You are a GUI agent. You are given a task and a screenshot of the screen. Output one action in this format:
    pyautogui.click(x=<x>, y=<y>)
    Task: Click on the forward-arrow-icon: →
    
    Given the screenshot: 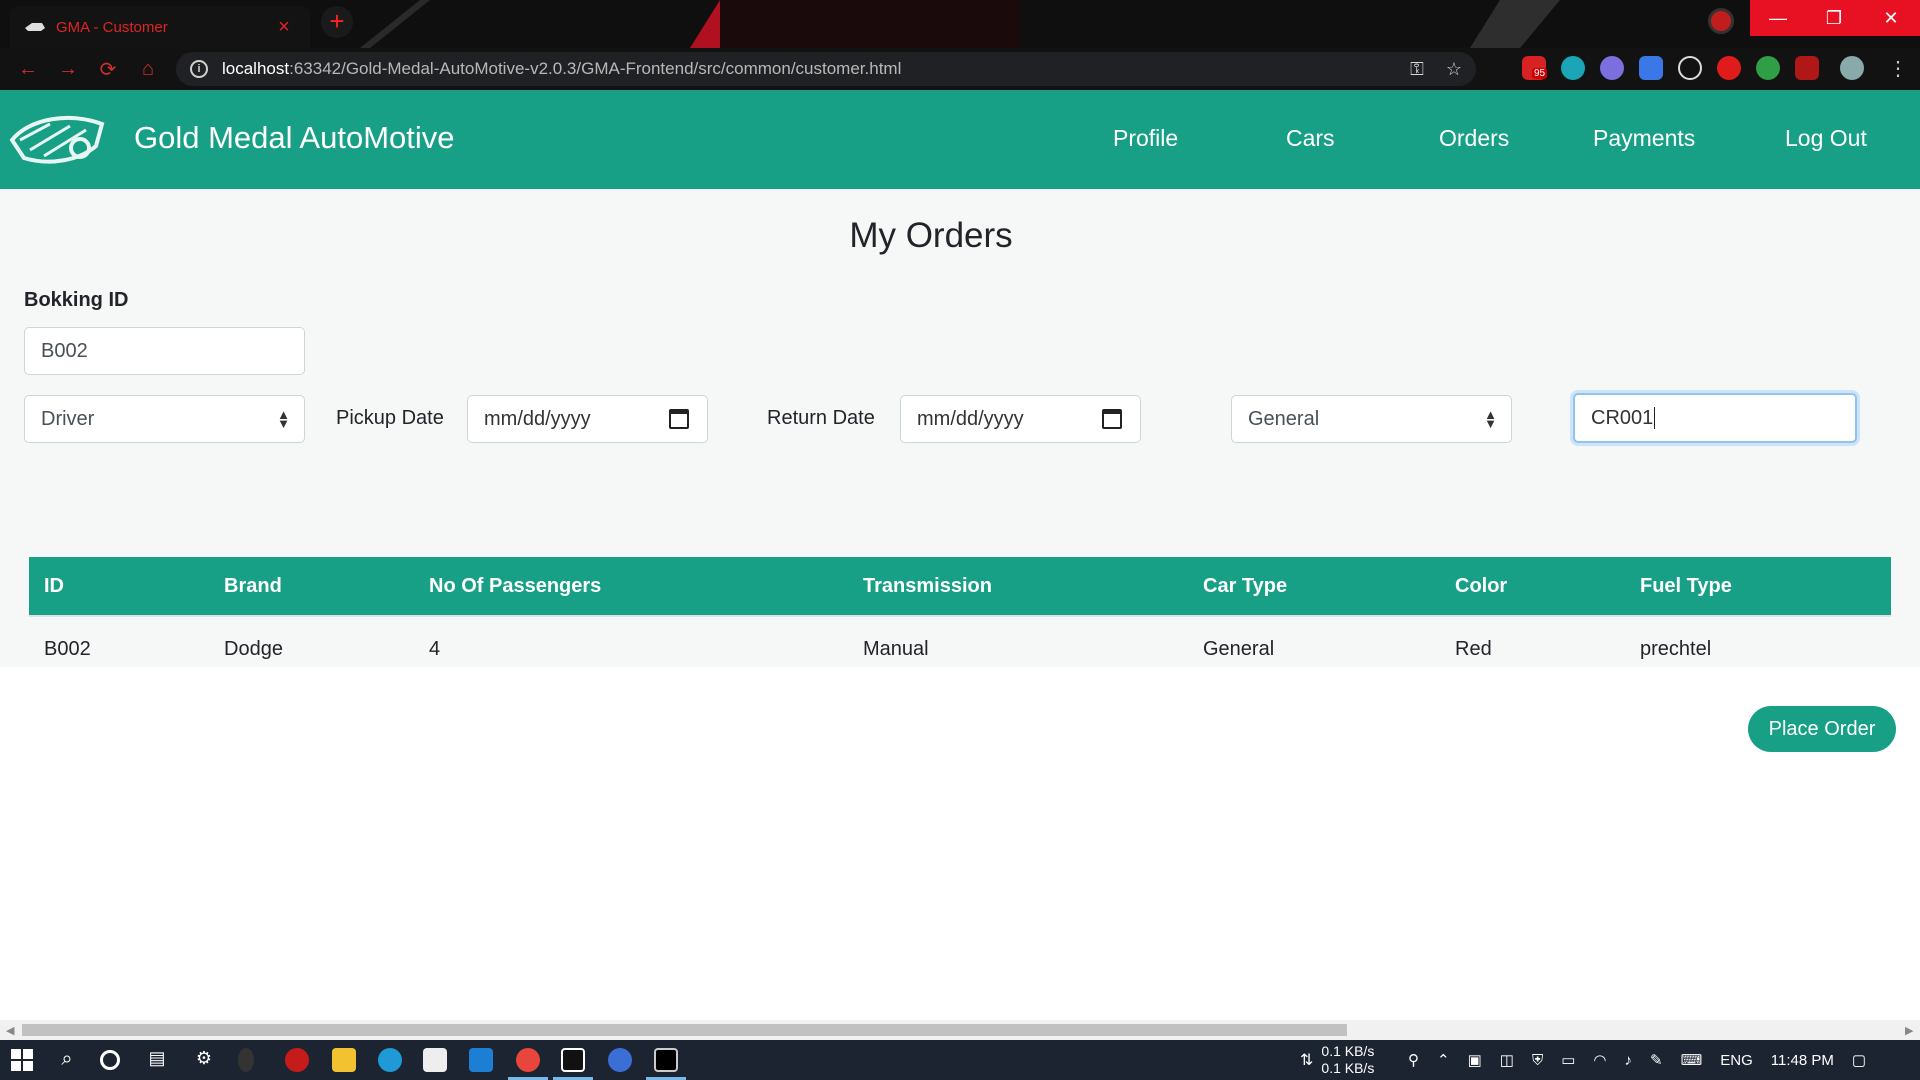 What is the action you would take?
    pyautogui.click(x=68, y=69)
    